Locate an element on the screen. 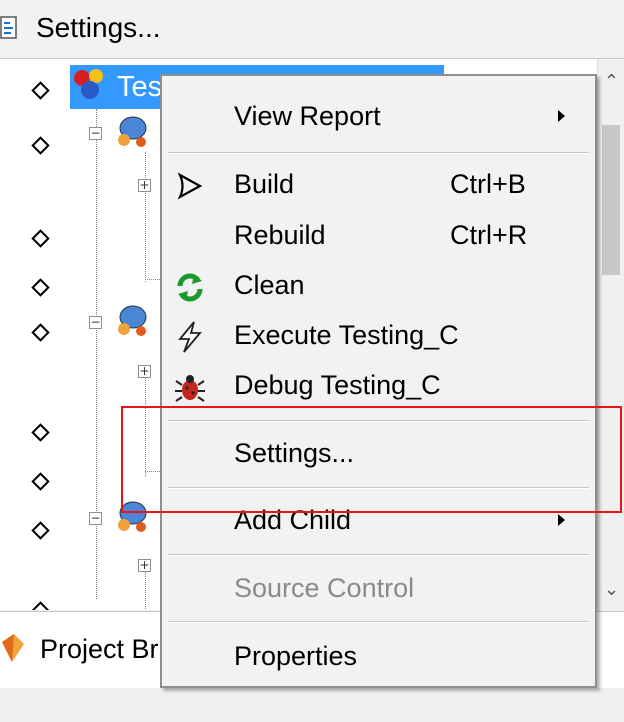 This screenshot has height=722, width=624. scrollbar-thumb is located at coordinates (611, 200).